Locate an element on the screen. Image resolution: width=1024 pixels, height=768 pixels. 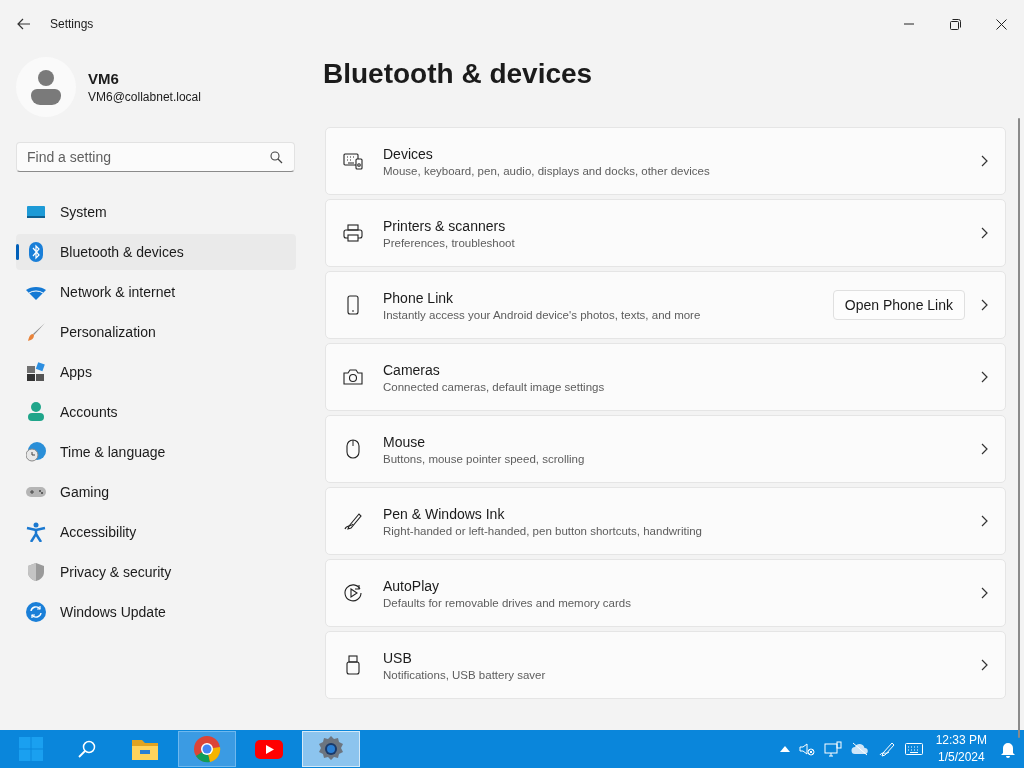
search-field: Find a setting is located at coordinates (155, 157).